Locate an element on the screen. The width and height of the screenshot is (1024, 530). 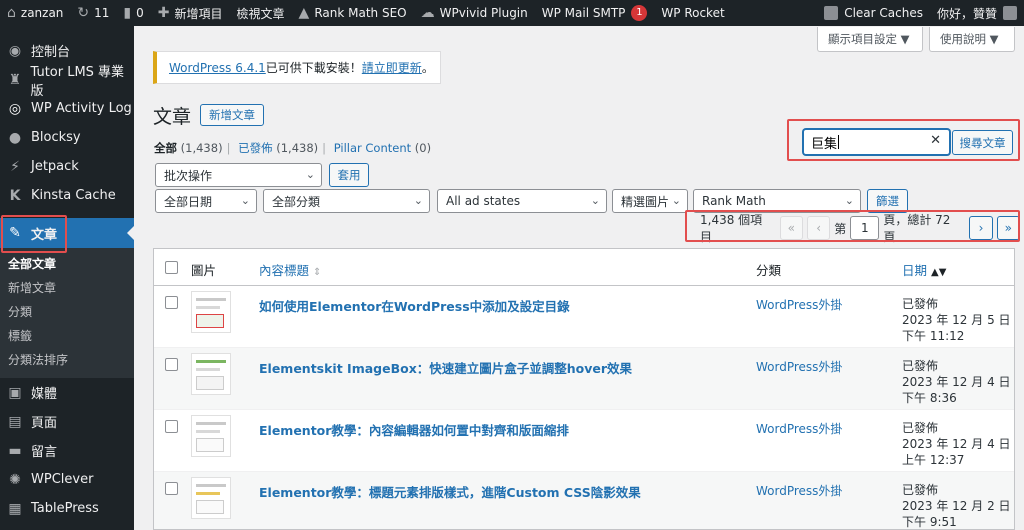
sort-icon: ⇕ is located at coordinates (317, 272).